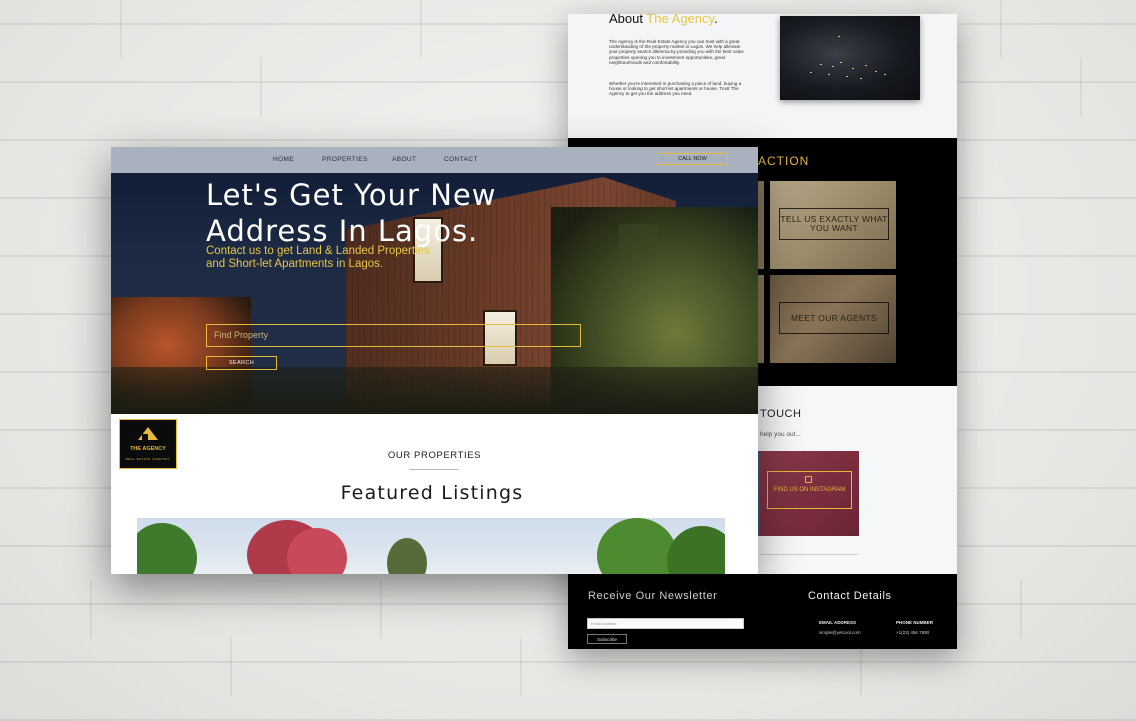  Describe the element at coordinates (431, 546) in the screenshot. I see `featured-listing-image` at that location.